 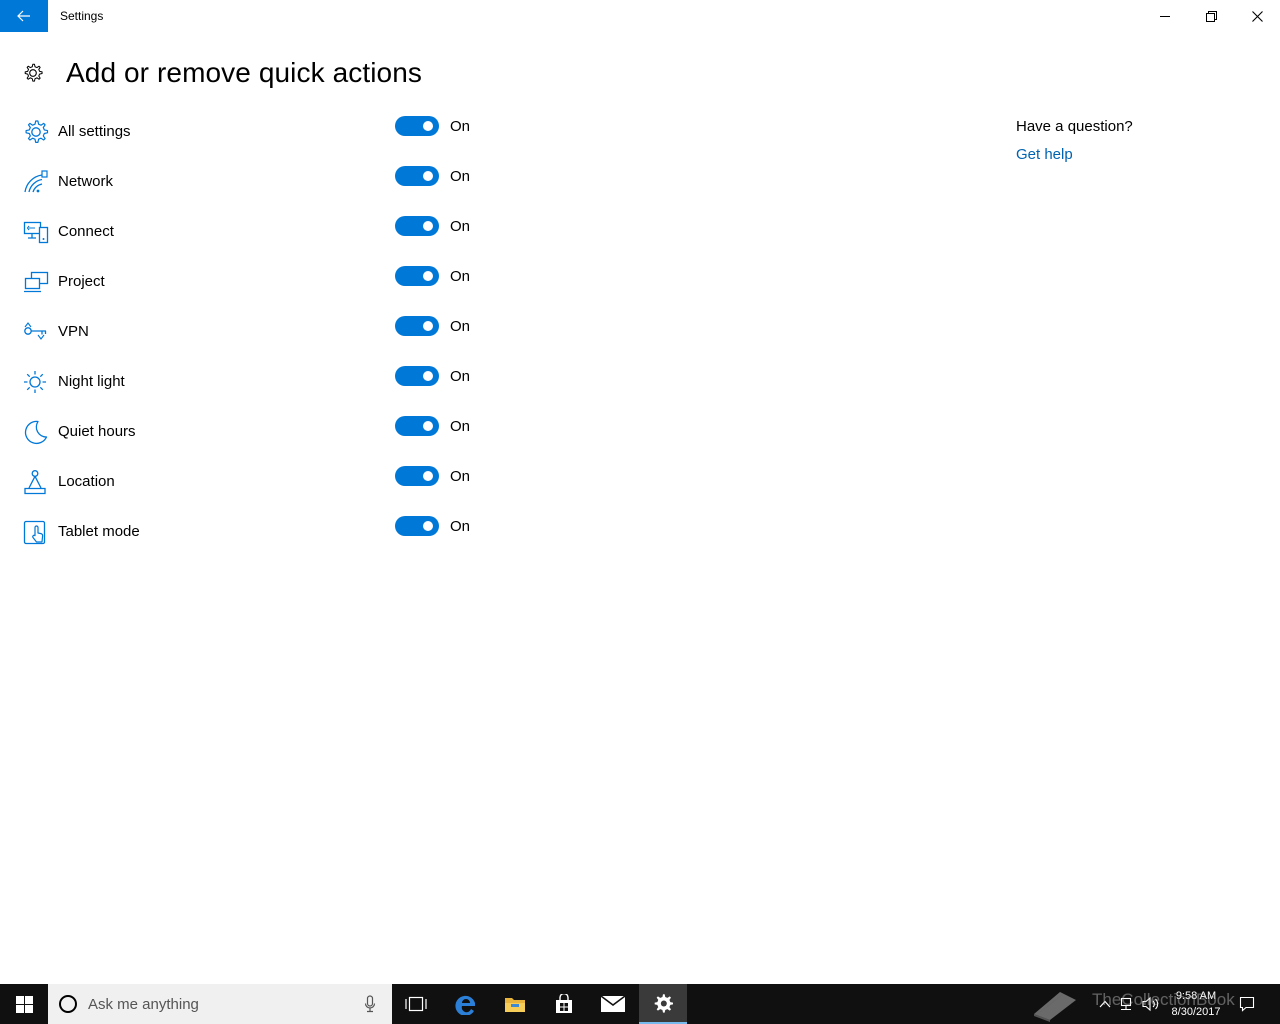 What do you see at coordinates (99, 531) in the screenshot?
I see `quick-action-label: Tablet mode` at bounding box center [99, 531].